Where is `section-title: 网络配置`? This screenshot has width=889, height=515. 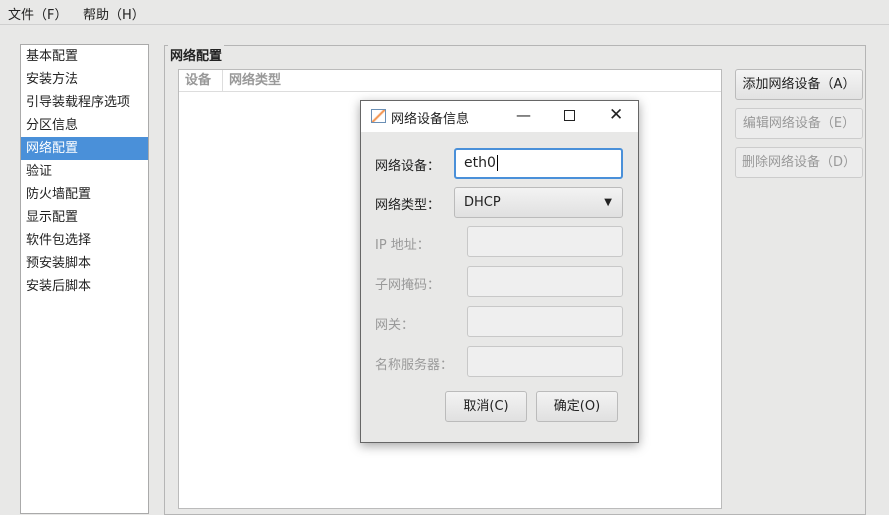
section-title: 网络配置 is located at coordinates (196, 54).